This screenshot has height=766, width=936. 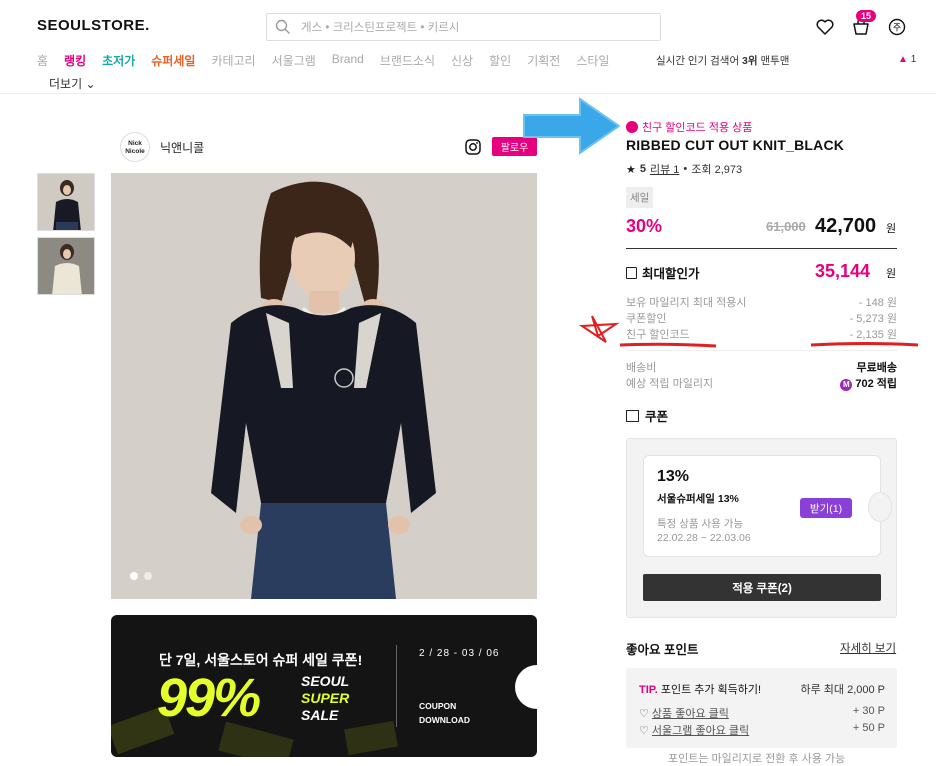 What do you see at coordinates (294, 60) in the screenshot?
I see `nav-seoulgram: 서울그램` at bounding box center [294, 60].